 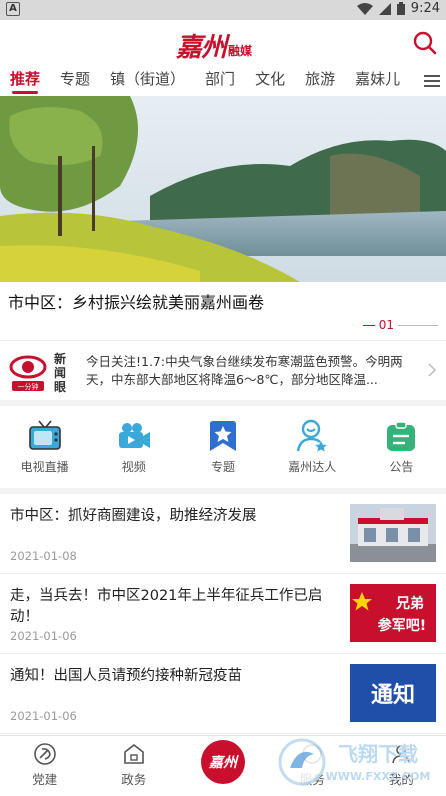 What do you see at coordinates (312, 435) in the screenshot?
I see `person-star-icon` at bounding box center [312, 435].